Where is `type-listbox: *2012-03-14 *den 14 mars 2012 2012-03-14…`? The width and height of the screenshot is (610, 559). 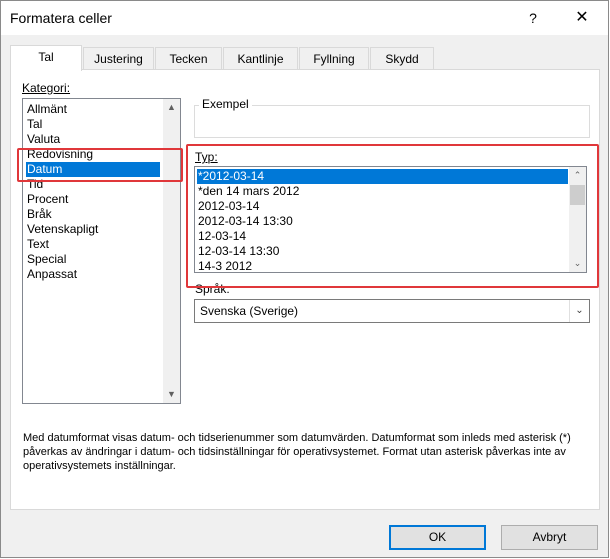 type-listbox: *2012-03-14 *den 14 mars 2012 2012-03-14… is located at coordinates (390, 219).